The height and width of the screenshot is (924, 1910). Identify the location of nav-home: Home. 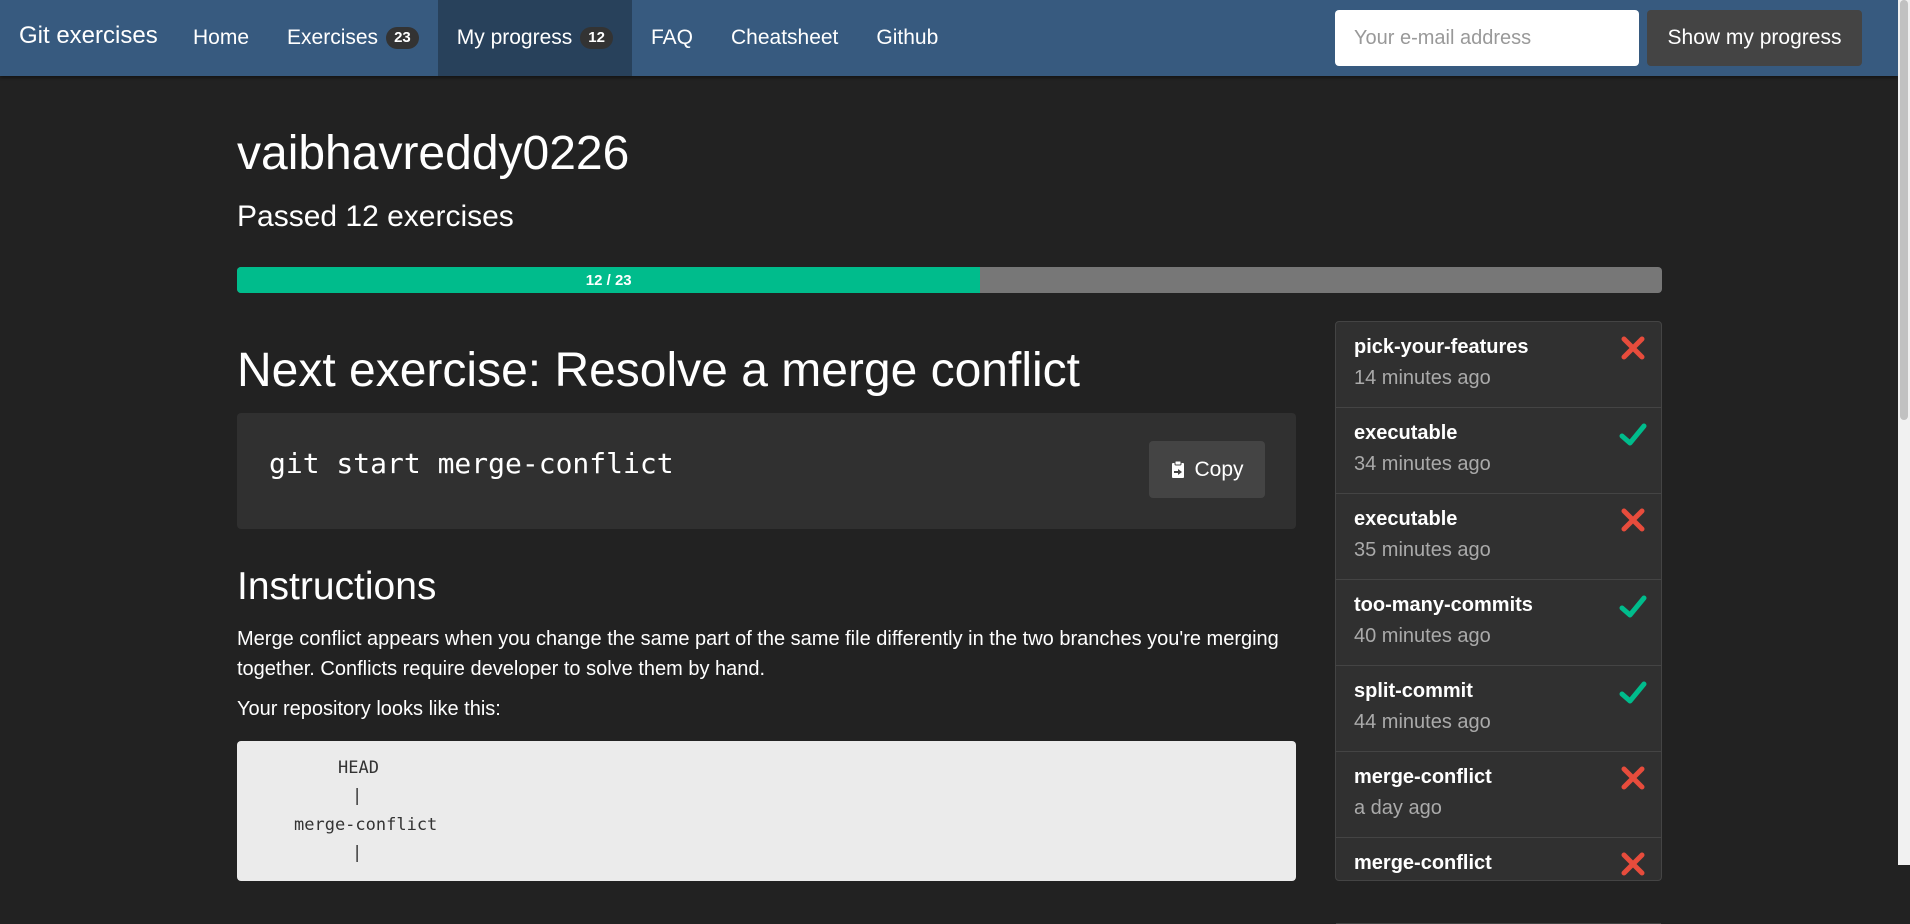
(221, 38).